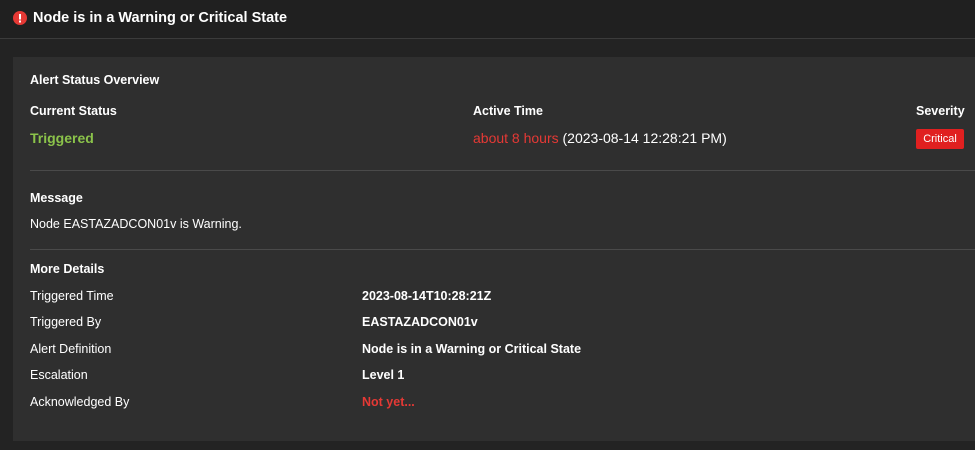 Image resolution: width=975 pixels, height=450 pixels. Describe the element at coordinates (72, 296) in the screenshot. I see `detail-label-triggered-time: Triggered Time` at that location.